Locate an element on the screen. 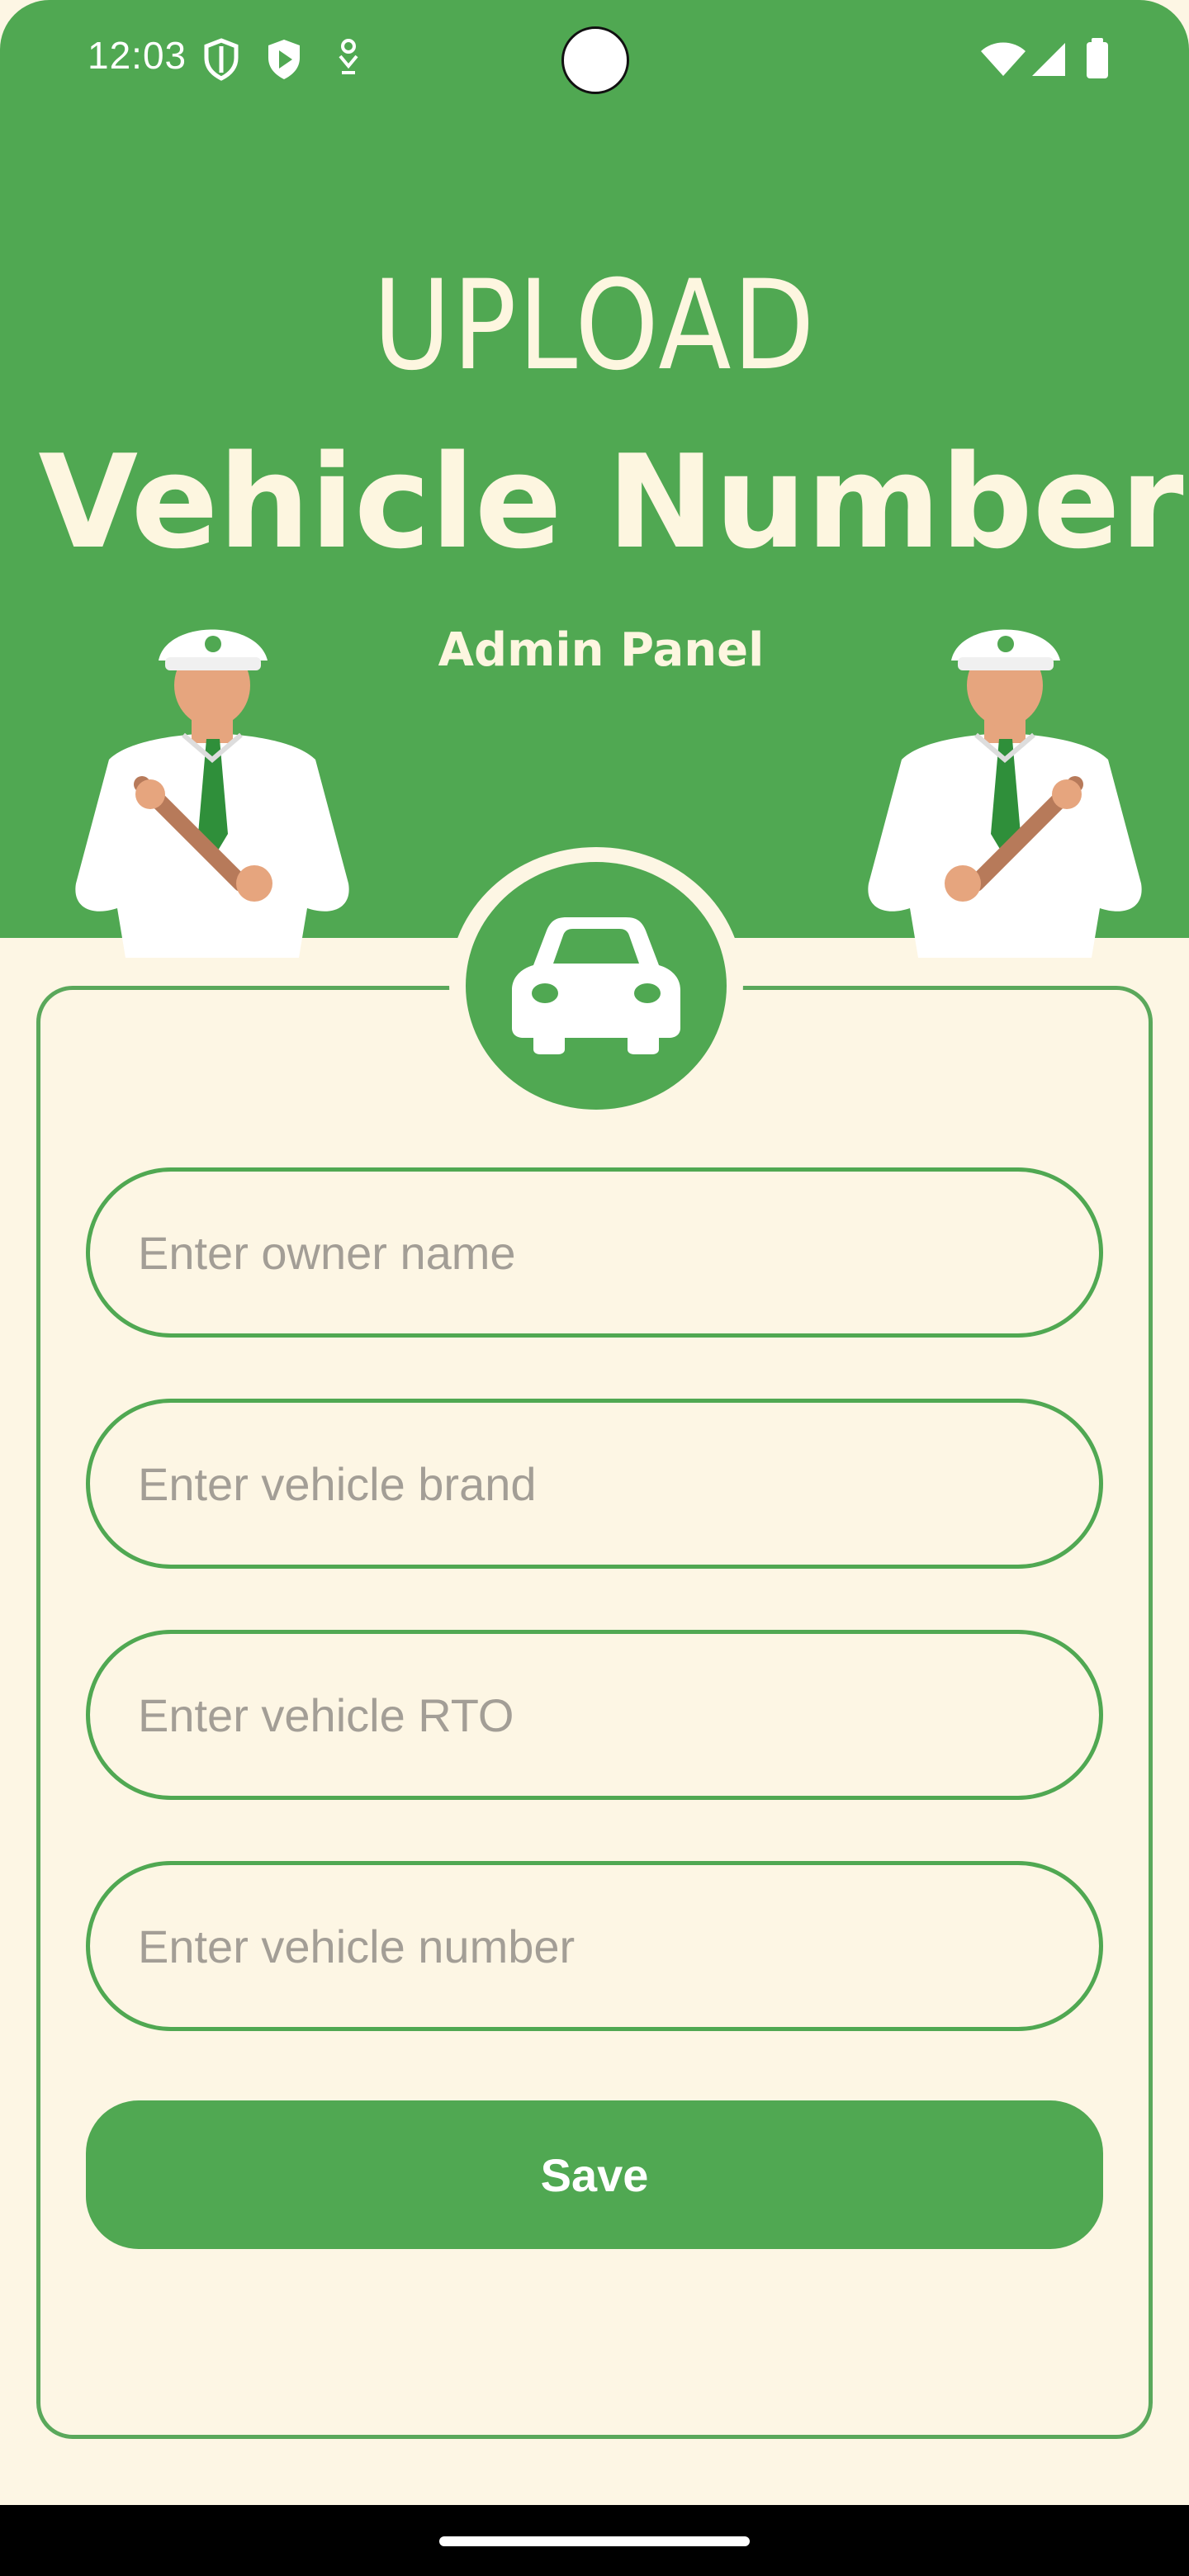 The height and width of the screenshot is (2576, 1189). location-pin-icon is located at coordinates (348, 60).